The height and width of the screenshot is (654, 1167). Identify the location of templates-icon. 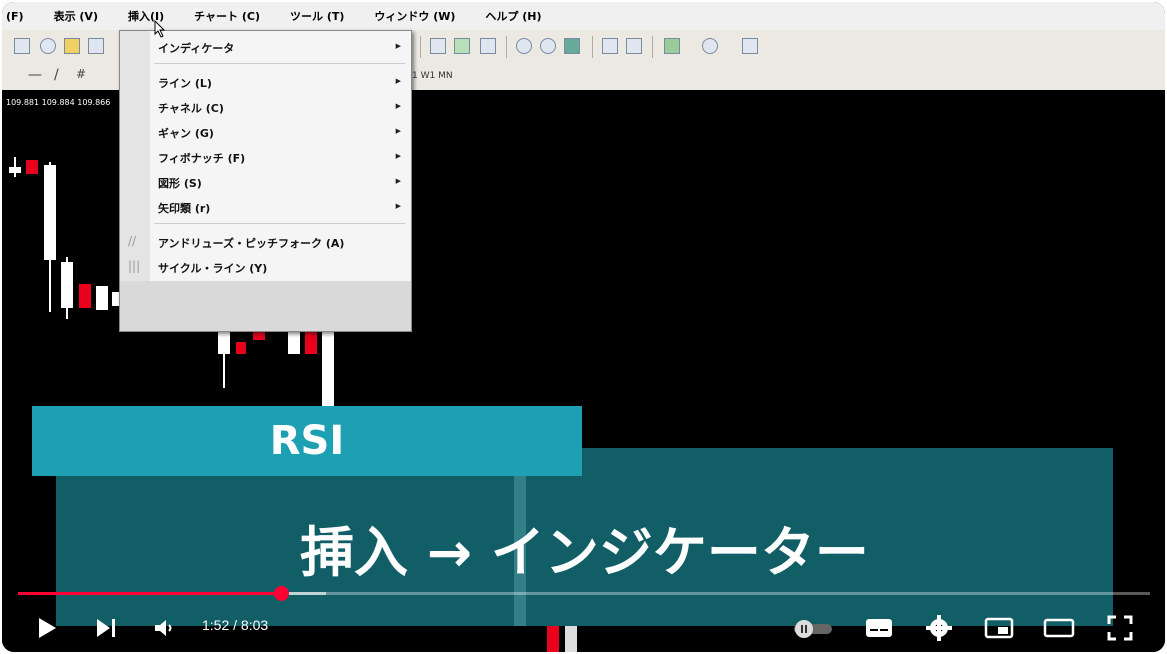
(750, 46).